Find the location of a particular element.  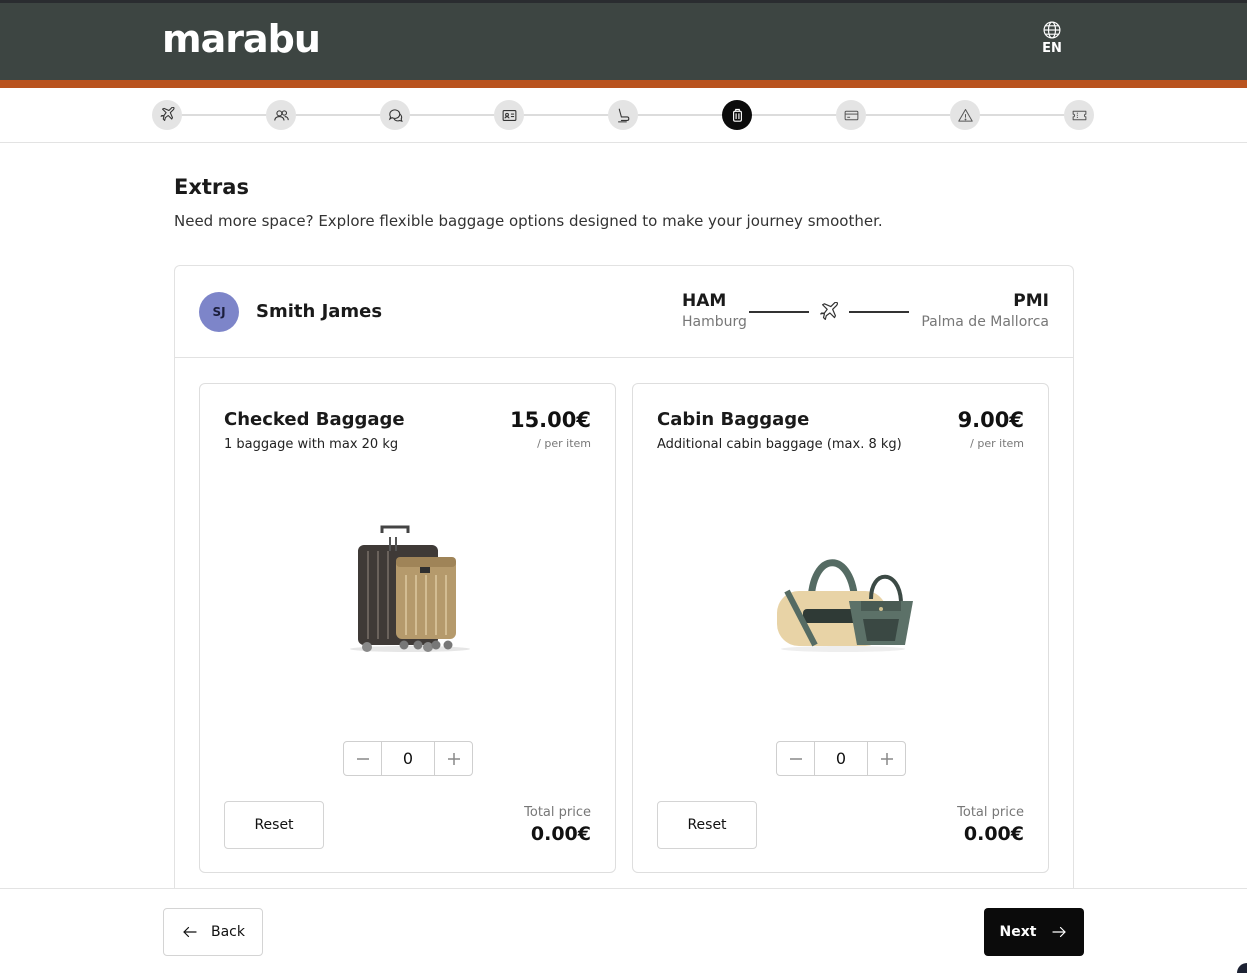

route-destination: PMI Palma de Mallorca is located at coordinates (985, 310).